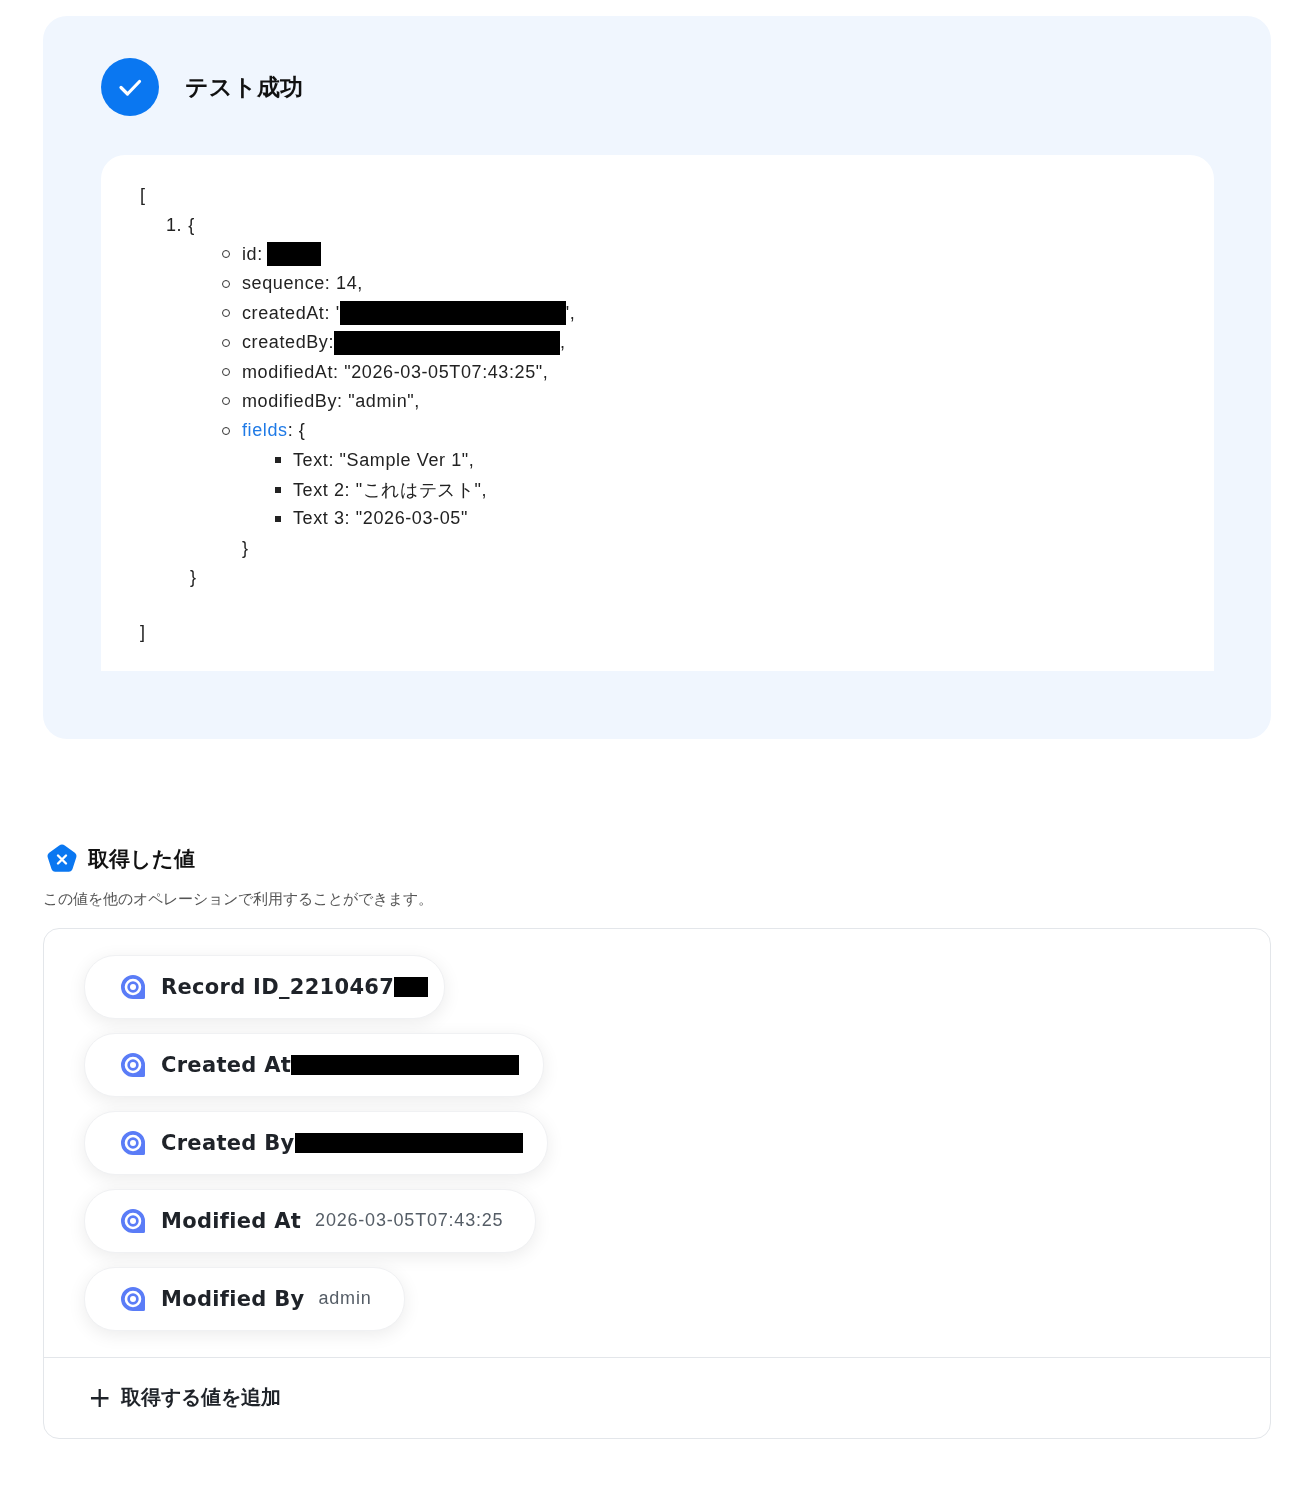 The height and width of the screenshot is (1486, 1300). I want to click on code-text: Text 2: "これはテスト",, so click(390, 490).